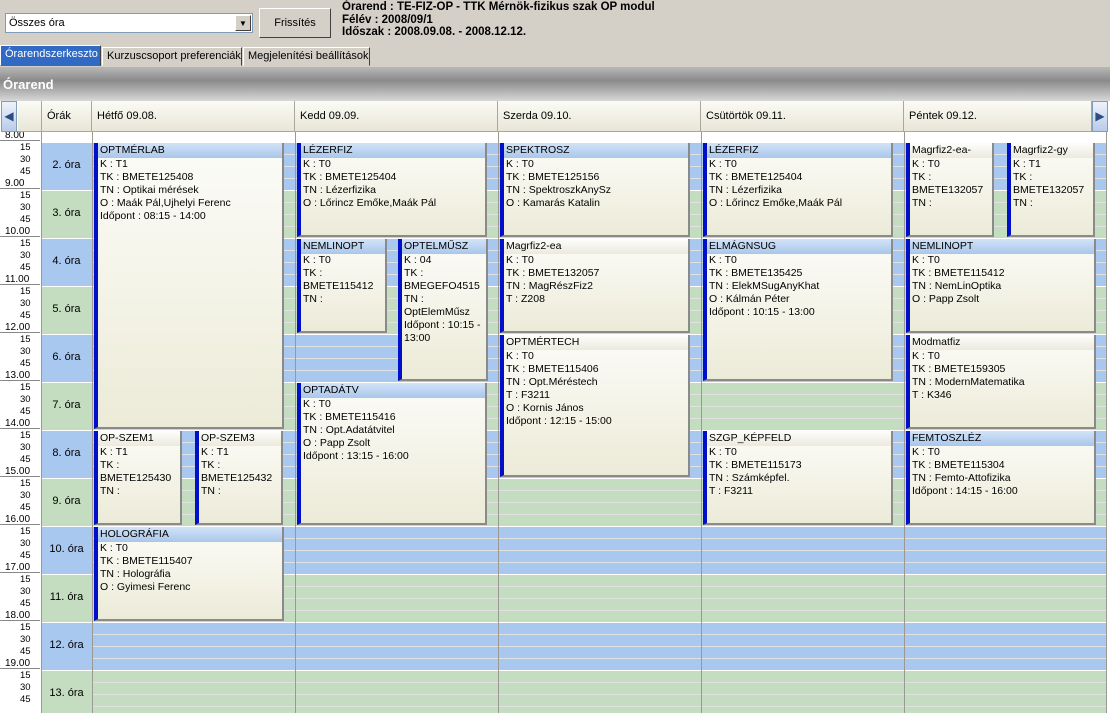 This screenshot has width=1110, height=713. I want to click on course-event: Magrfiz2-gy K : T1 TK : BMETE132057 TN :, so click(1051, 190).